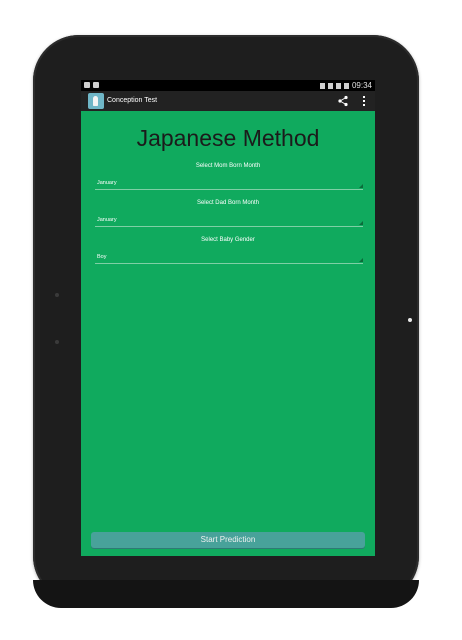 The width and height of the screenshot is (462, 640). What do you see at coordinates (91, 85) in the screenshot?
I see `notification-icons` at bounding box center [91, 85].